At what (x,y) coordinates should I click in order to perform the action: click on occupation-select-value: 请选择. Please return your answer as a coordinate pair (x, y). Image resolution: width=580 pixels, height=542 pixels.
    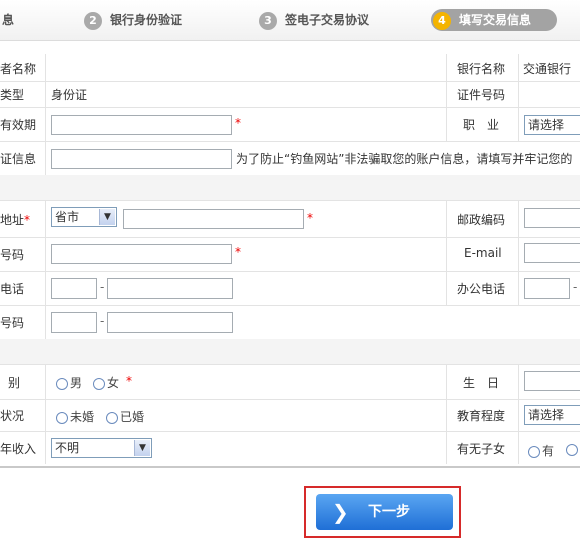
    Looking at the image, I should click on (546, 125).